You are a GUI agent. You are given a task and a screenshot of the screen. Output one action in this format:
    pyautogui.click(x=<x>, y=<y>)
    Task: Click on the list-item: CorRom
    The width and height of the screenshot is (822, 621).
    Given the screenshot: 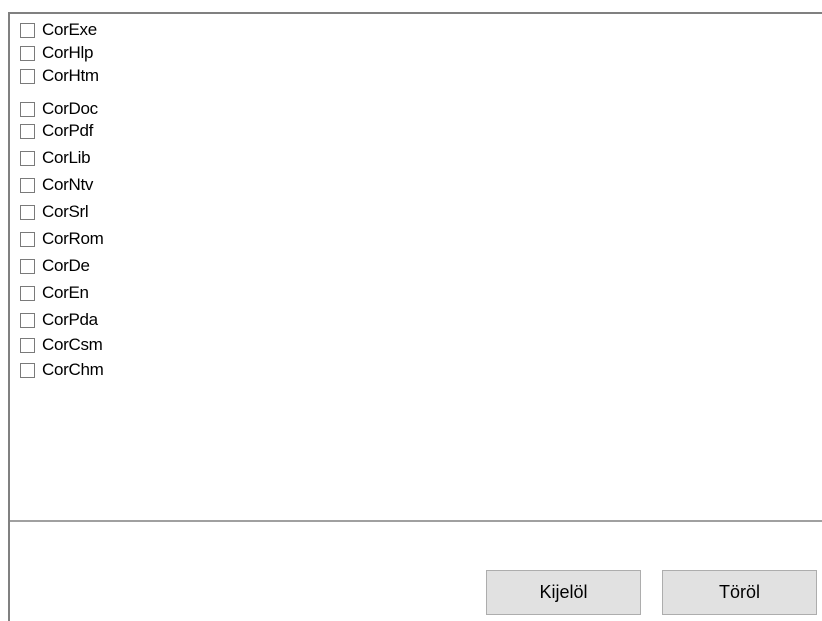 What is the action you would take?
    pyautogui.click(x=62, y=239)
    